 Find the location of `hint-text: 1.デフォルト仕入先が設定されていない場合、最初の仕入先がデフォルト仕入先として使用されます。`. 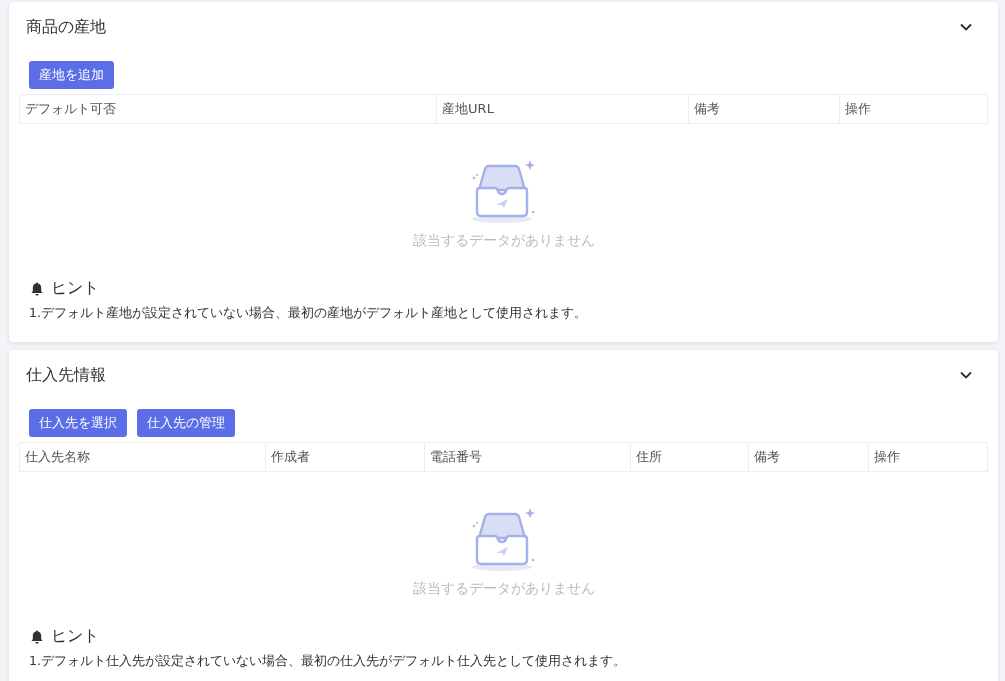

hint-text: 1.デフォルト仕入先が設定されていない場合、最初の仕入先がデフォルト仕入先として使用されます。 is located at coordinates (328, 661).